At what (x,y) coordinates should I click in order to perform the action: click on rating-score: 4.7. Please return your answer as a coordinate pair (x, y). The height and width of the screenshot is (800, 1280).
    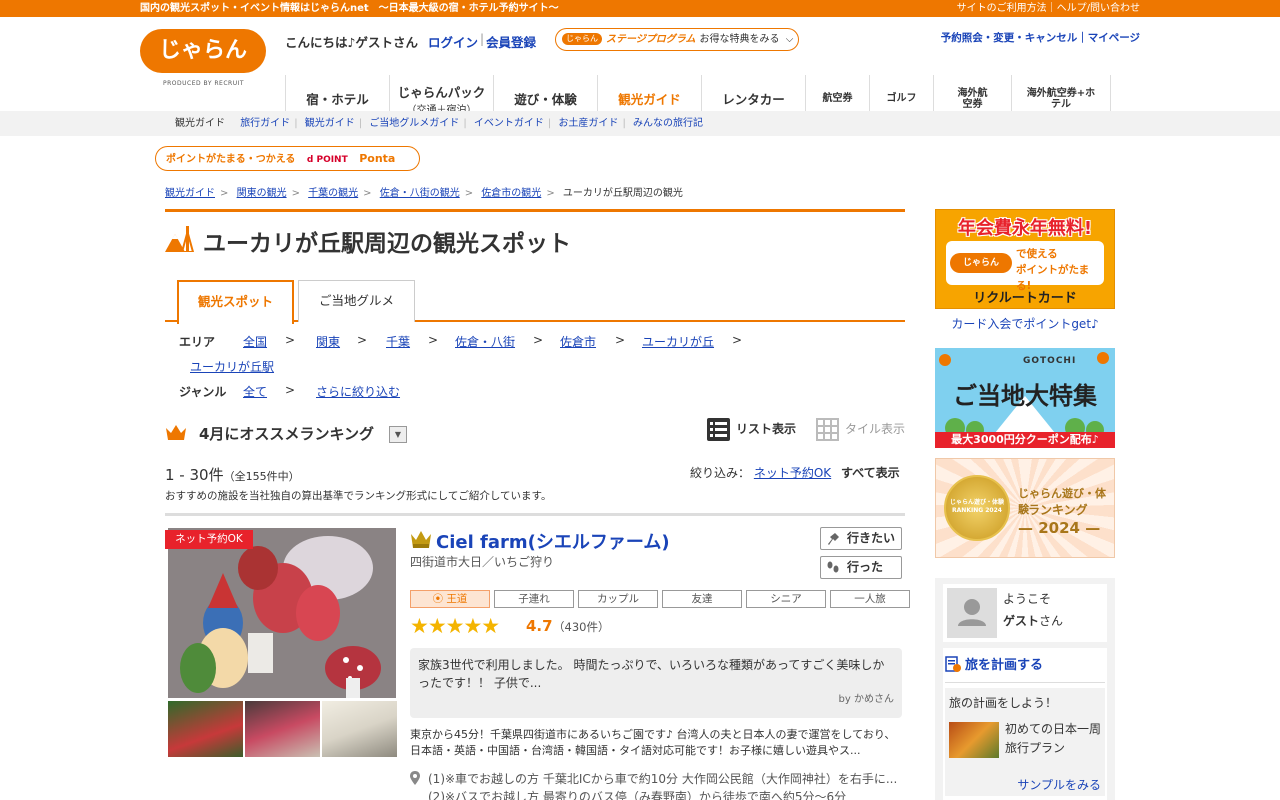
    Looking at the image, I should click on (539, 626).